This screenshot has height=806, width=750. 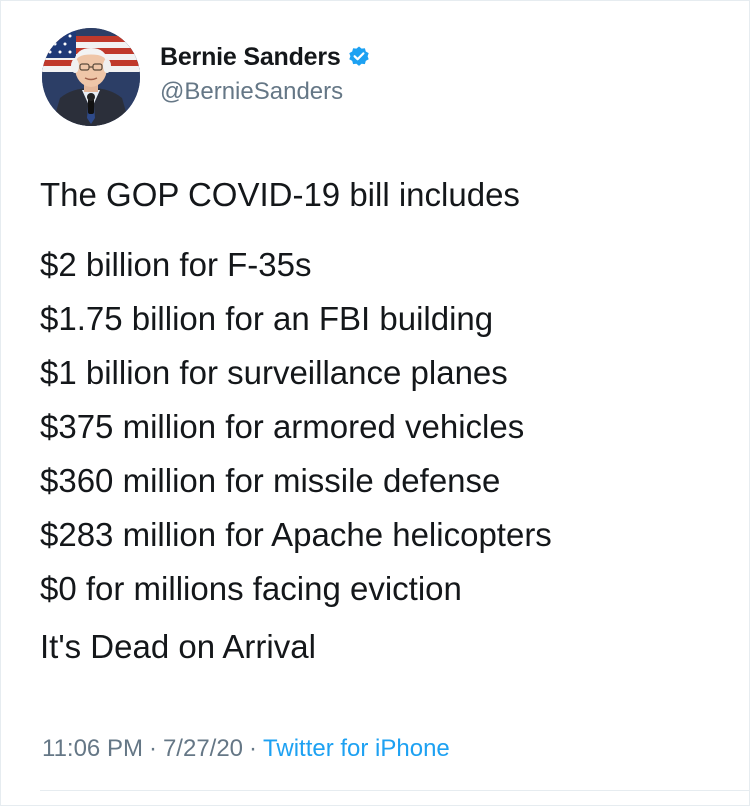 I want to click on divider, so click(x=395, y=790).